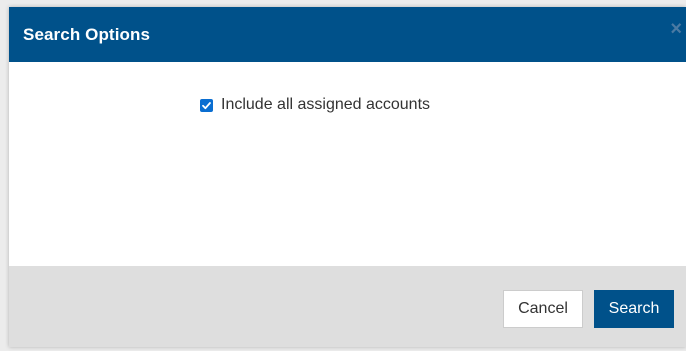  Describe the element at coordinates (634, 309) in the screenshot. I see `search-button: Search` at that location.